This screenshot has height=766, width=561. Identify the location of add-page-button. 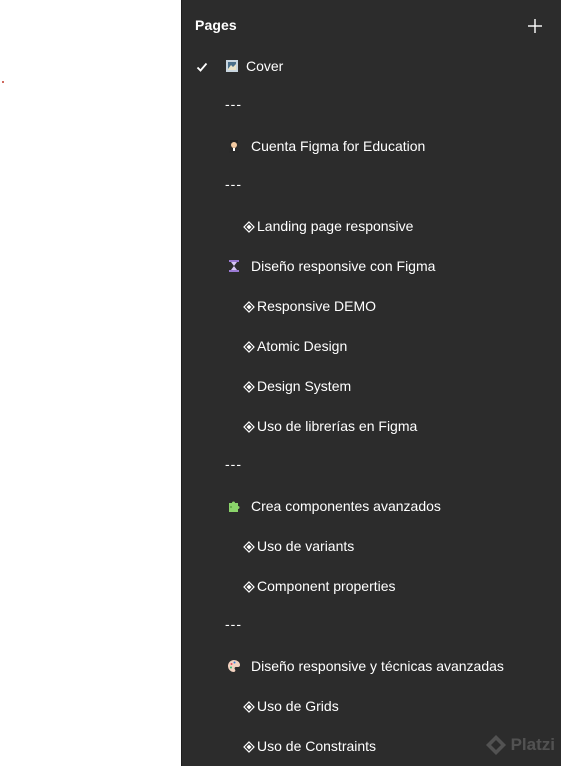
(535, 26).